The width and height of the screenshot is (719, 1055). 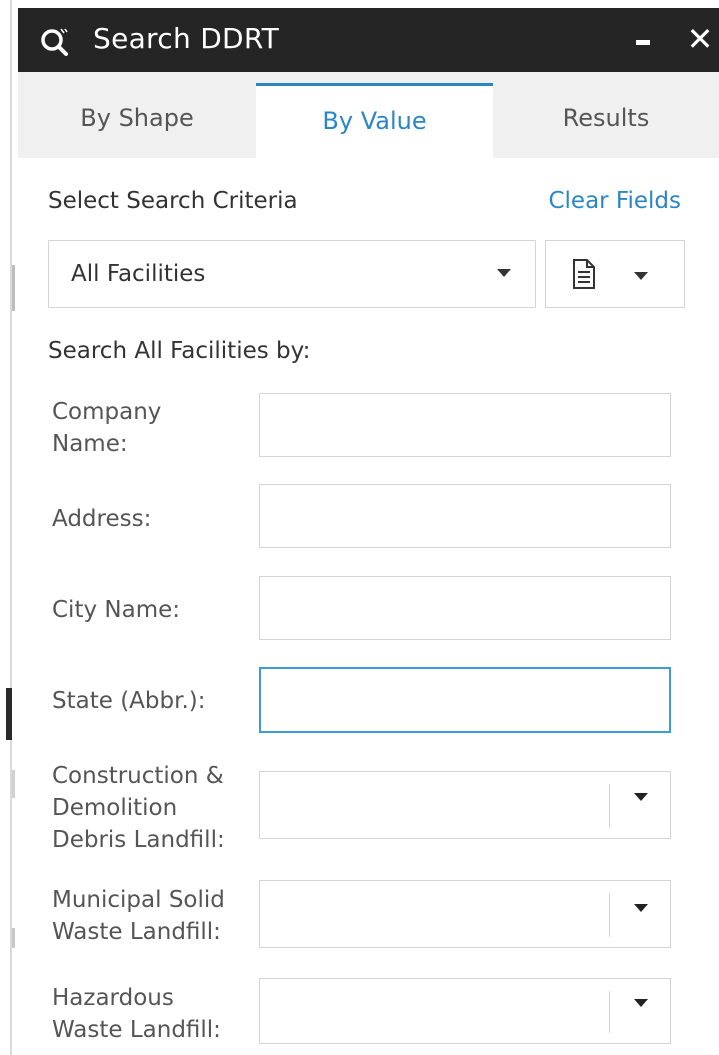 I want to click on address-input, so click(x=465, y=516).